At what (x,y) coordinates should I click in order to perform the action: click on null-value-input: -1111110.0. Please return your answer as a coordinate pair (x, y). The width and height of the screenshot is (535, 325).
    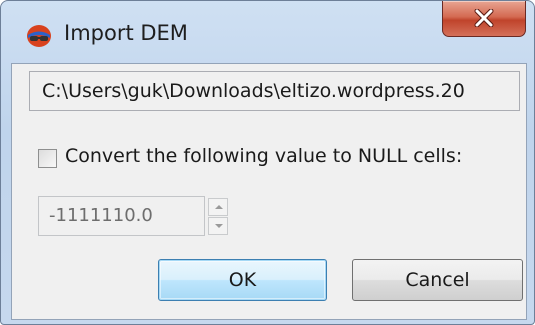
    Looking at the image, I should click on (121, 216).